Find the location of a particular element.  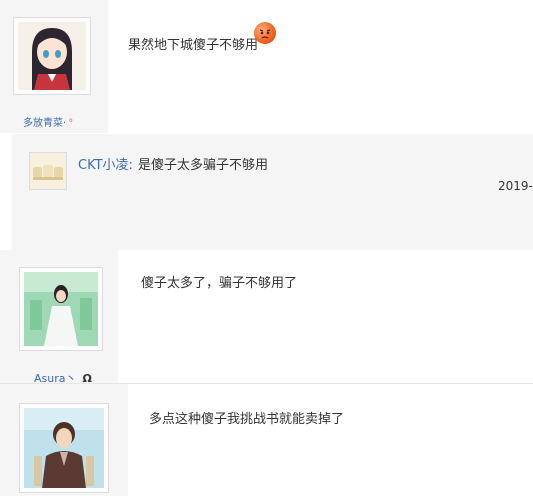

post1-username-text: 多放青菜· is located at coordinates (44, 123).